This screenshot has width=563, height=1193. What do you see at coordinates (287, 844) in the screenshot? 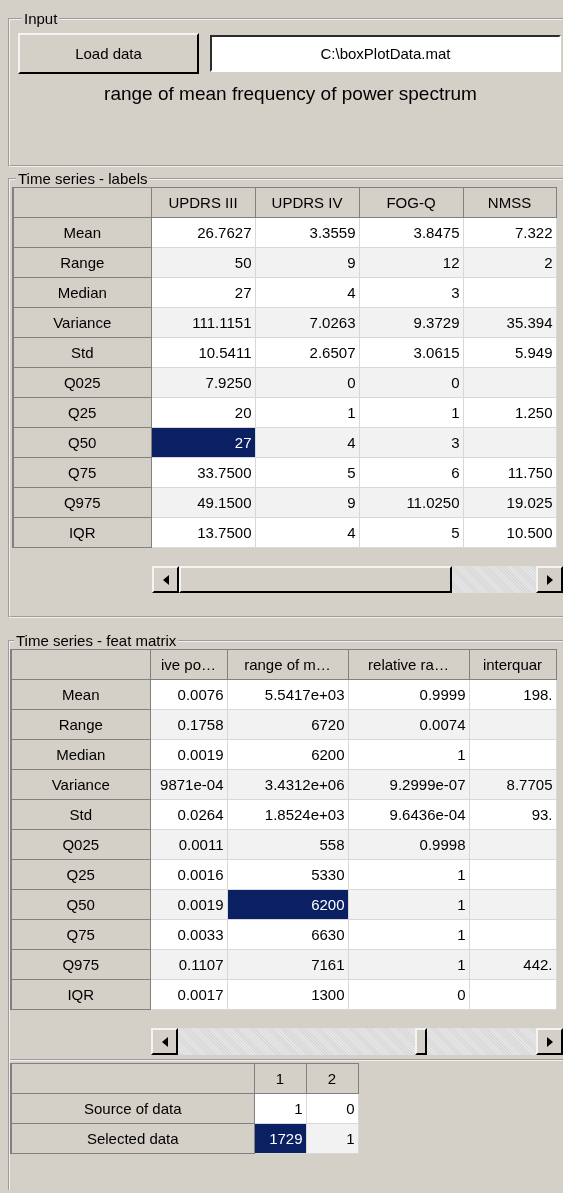
I see `table-cell: 558` at bounding box center [287, 844].